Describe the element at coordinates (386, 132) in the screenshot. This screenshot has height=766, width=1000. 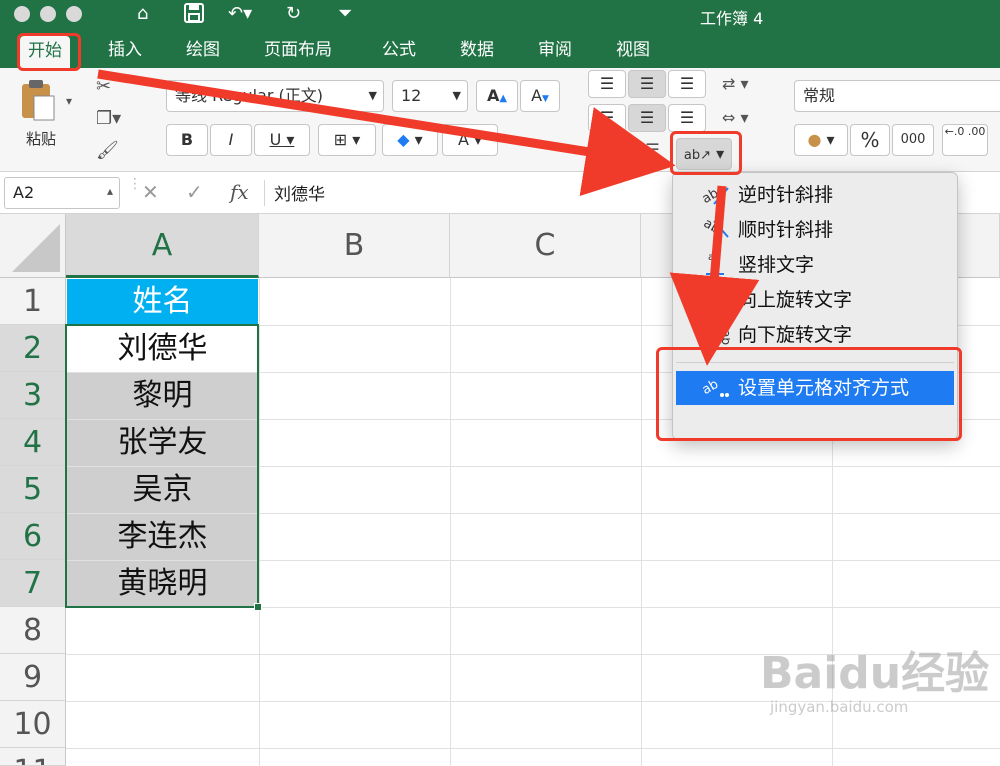
I see `arrow-to-orientation` at that location.